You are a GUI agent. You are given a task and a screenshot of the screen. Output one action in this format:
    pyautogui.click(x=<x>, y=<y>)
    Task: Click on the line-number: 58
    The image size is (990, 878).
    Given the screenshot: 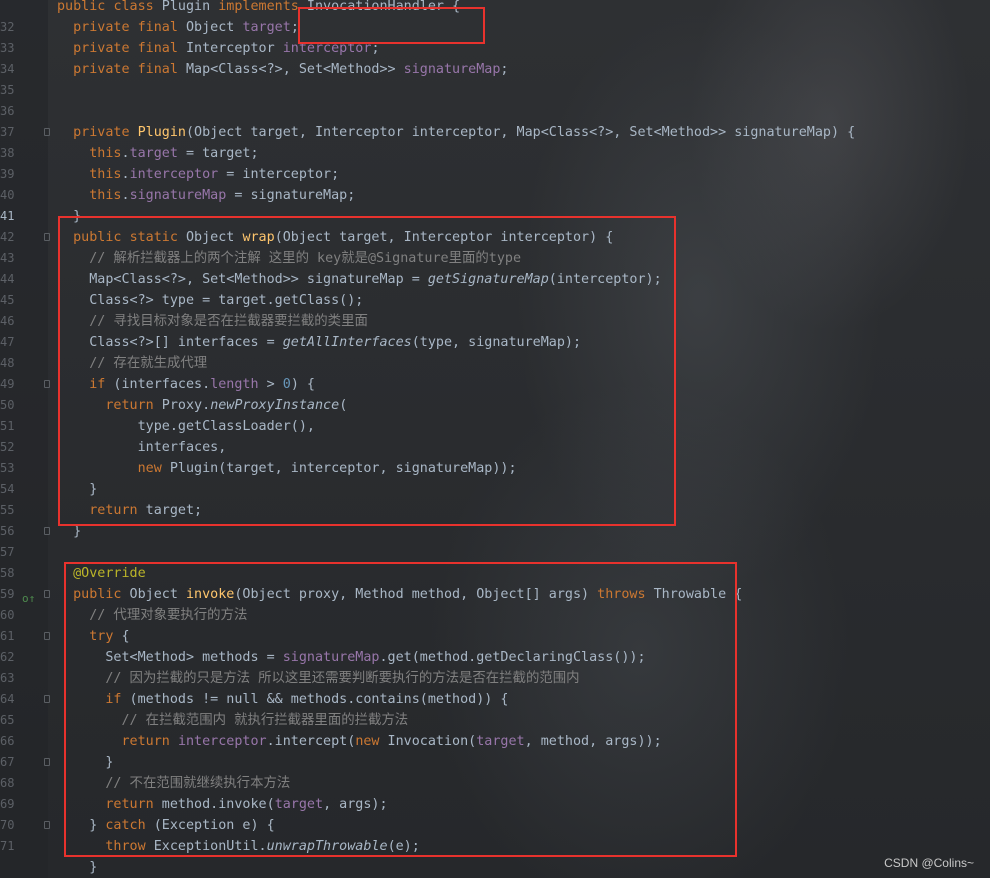 What is the action you would take?
    pyautogui.click(x=7, y=573)
    